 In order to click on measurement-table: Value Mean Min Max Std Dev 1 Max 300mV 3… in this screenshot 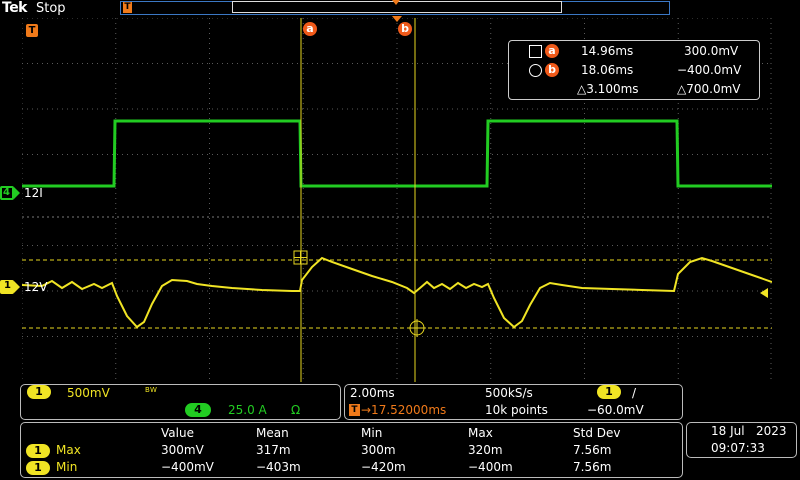, I will do `click(351, 450)`.